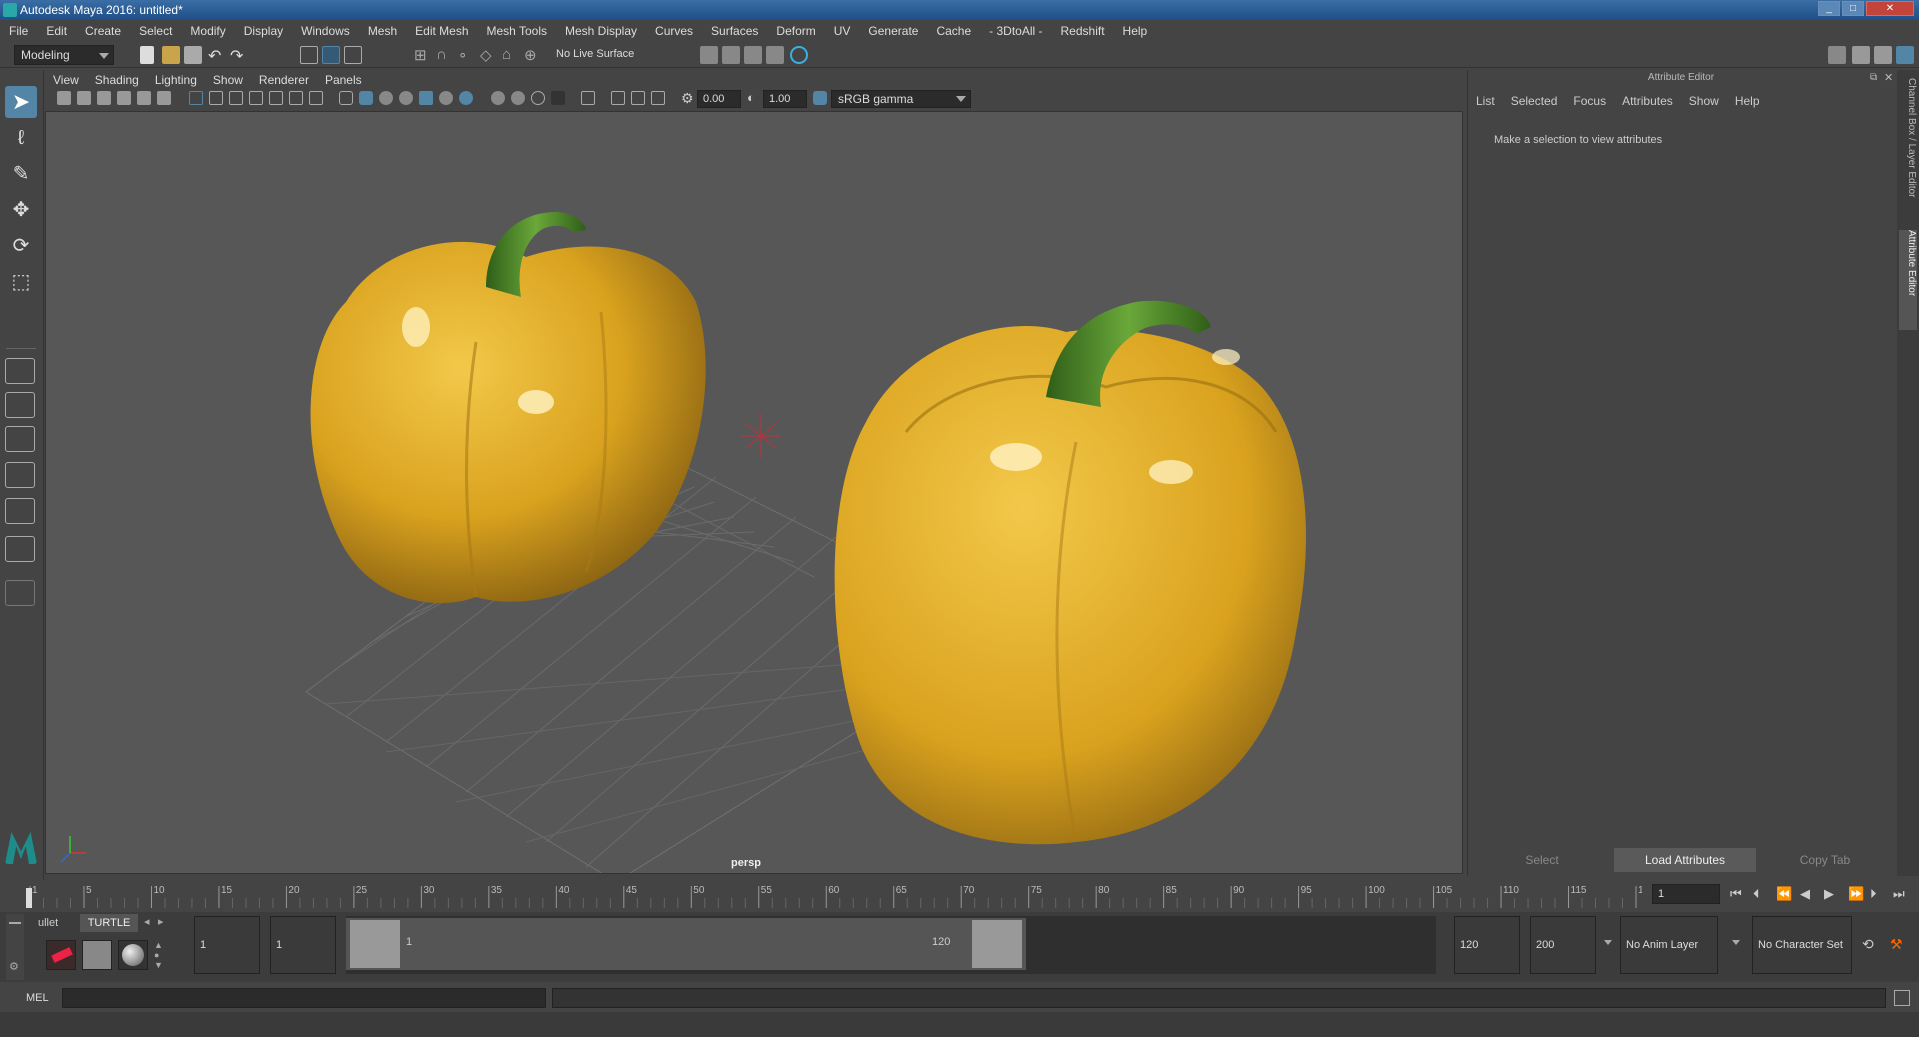 The width and height of the screenshot is (1919, 1037). What do you see at coordinates (1856, 894) in the screenshot?
I see `step-forward-key-icon: ⏩` at bounding box center [1856, 894].